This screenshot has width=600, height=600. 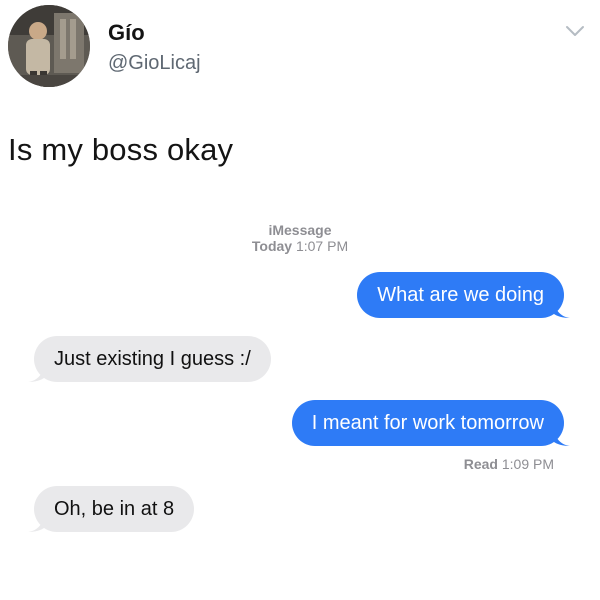 I want to click on chevron-down-icon, so click(x=575, y=31).